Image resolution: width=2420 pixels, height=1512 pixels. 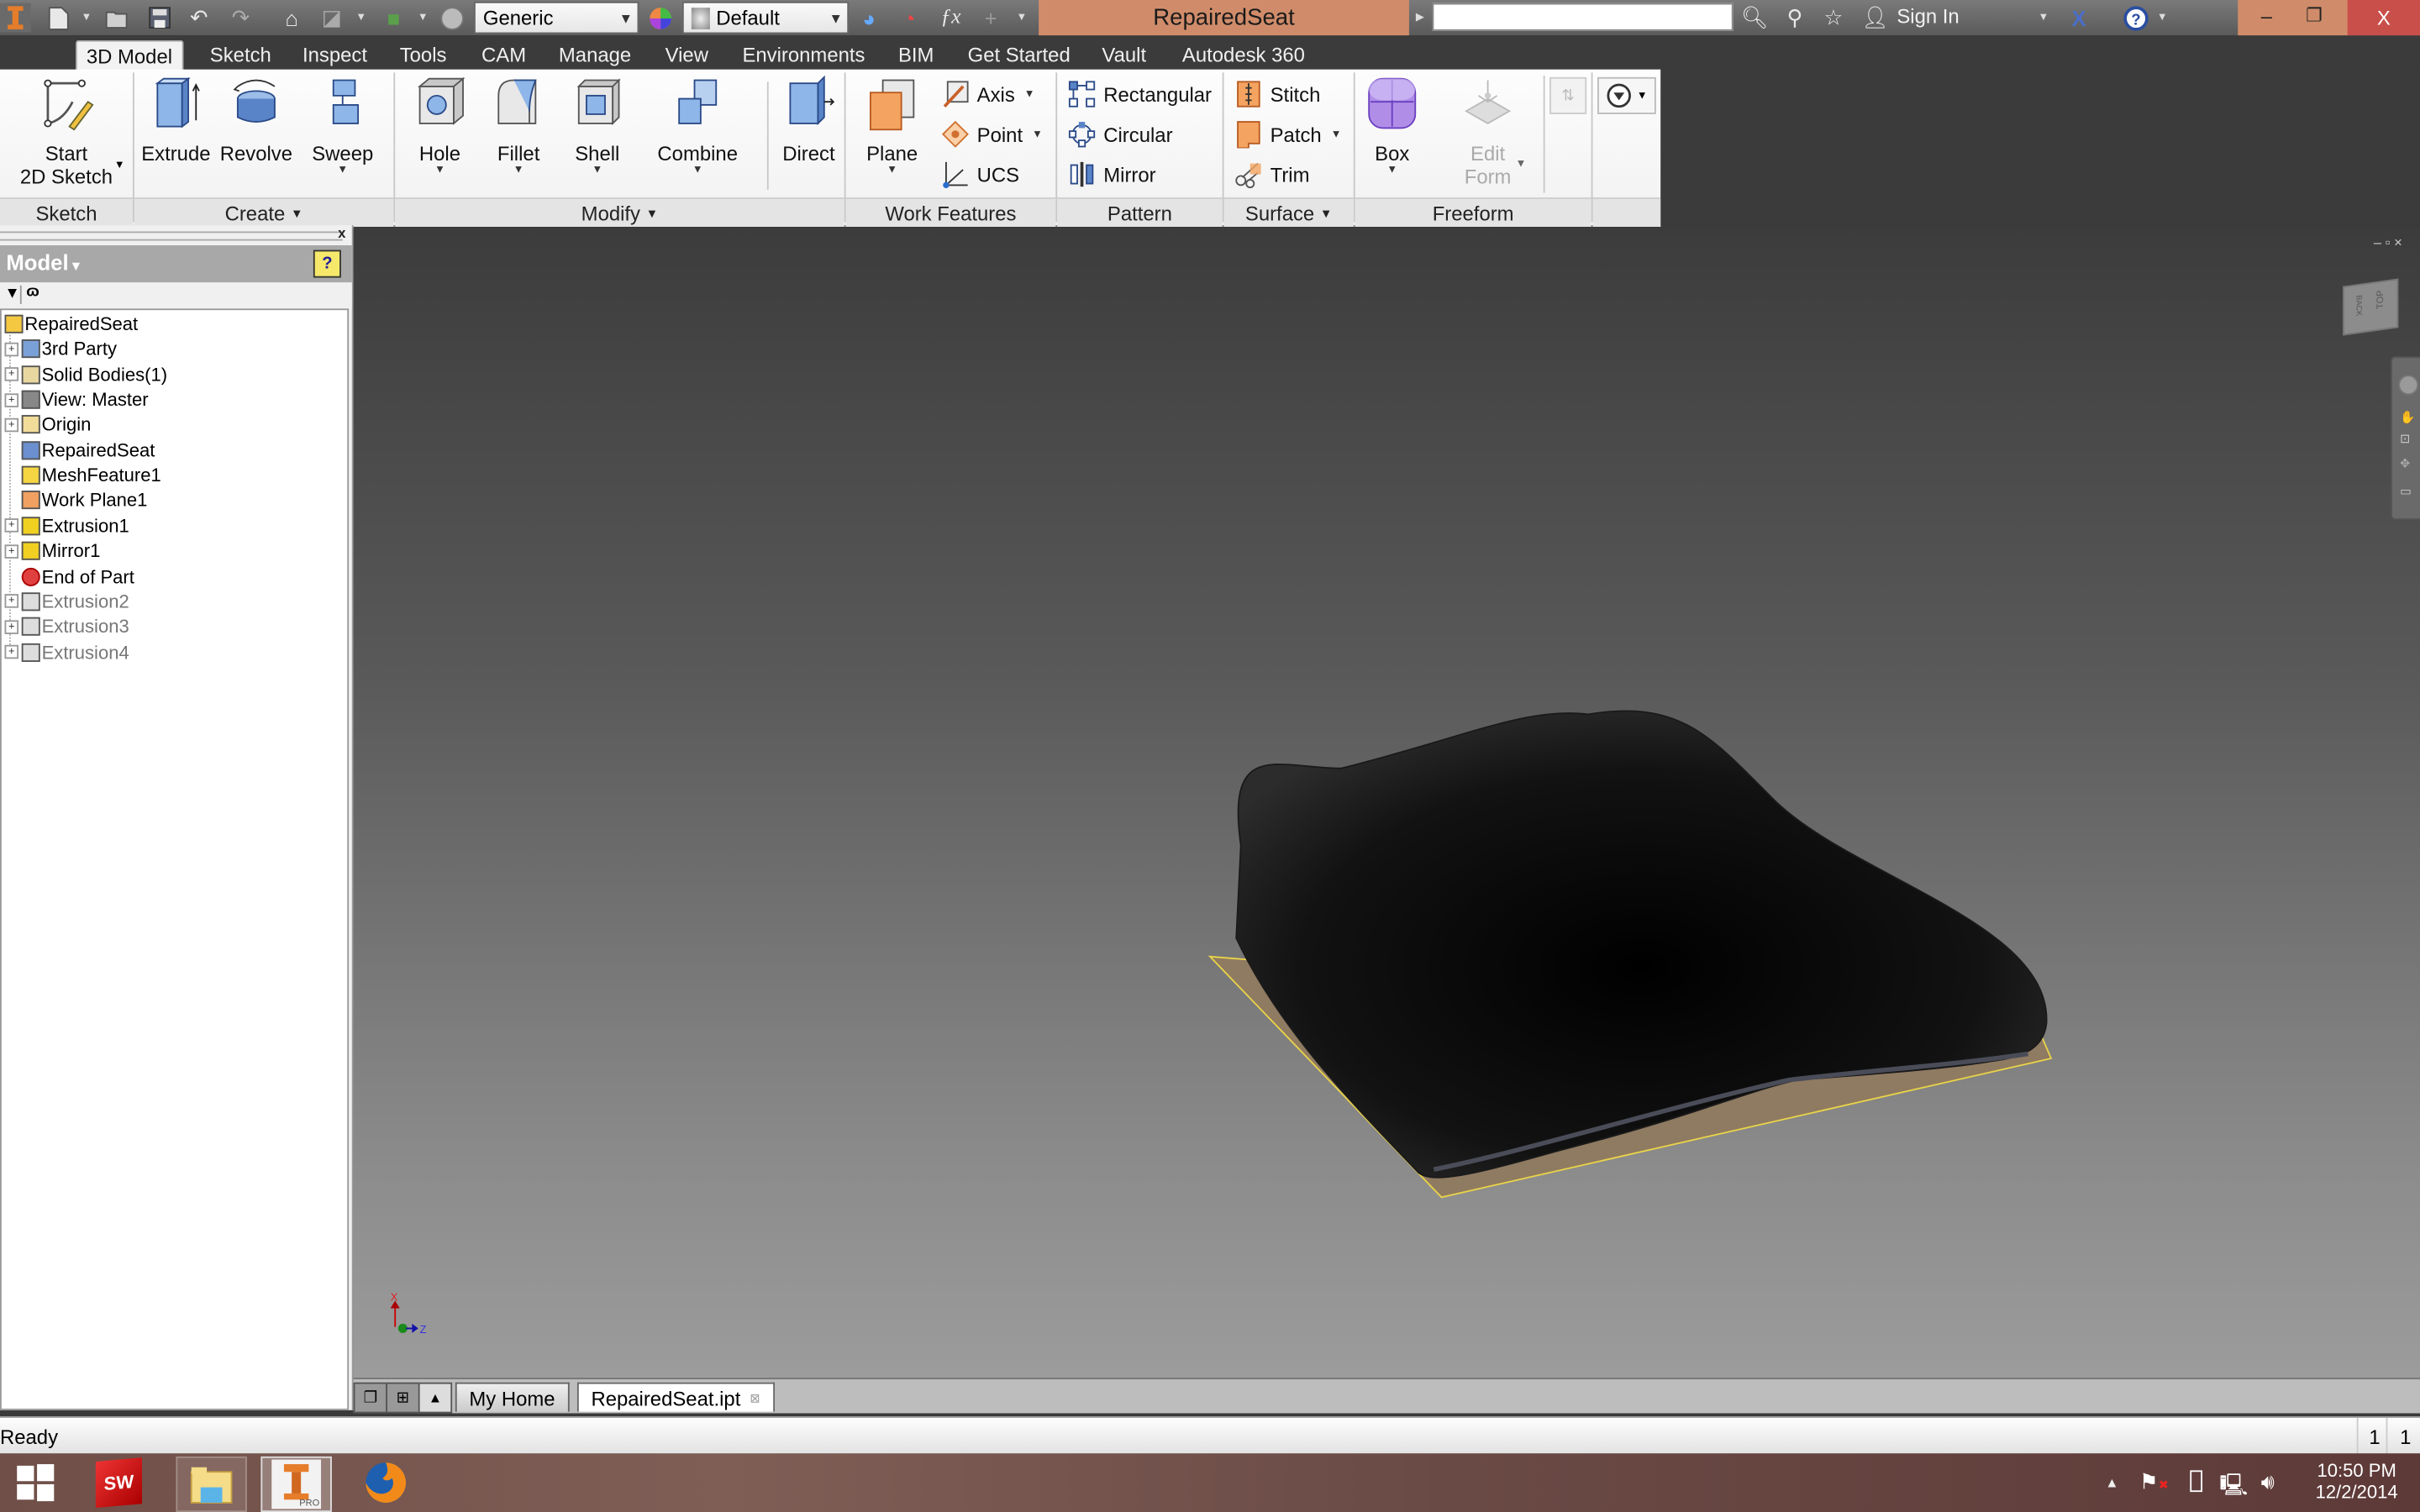 What do you see at coordinates (403, 1398) in the screenshot?
I see `tile-windows-button: ⊞` at bounding box center [403, 1398].